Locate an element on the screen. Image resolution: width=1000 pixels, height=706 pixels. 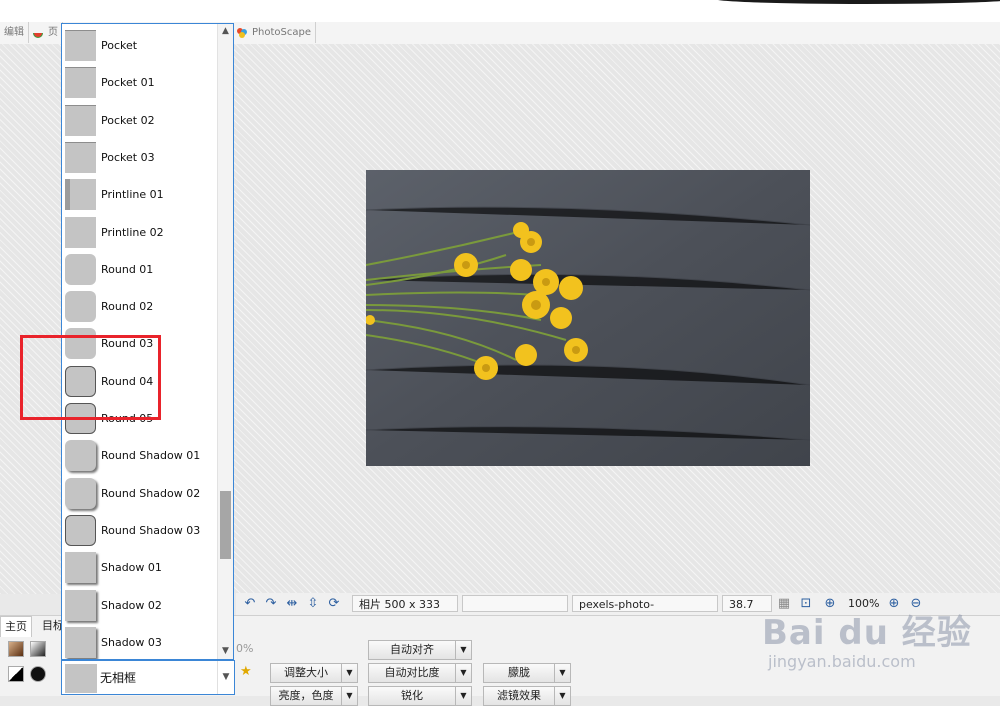
frame-list-item: Pocket is located at coordinates (140, 45).